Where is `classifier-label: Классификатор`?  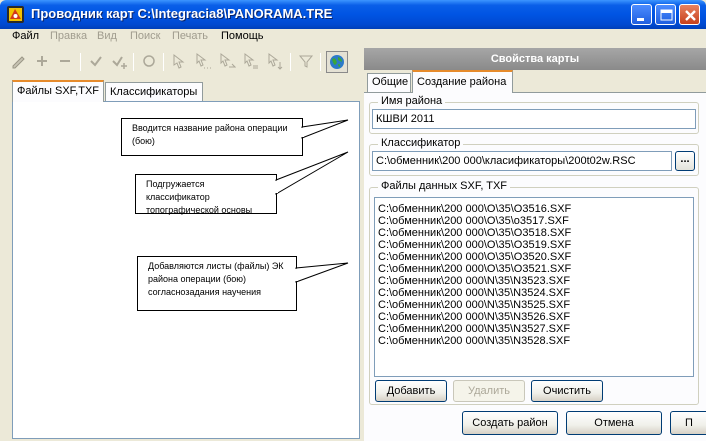
classifier-label: Классификатор is located at coordinates (421, 143).